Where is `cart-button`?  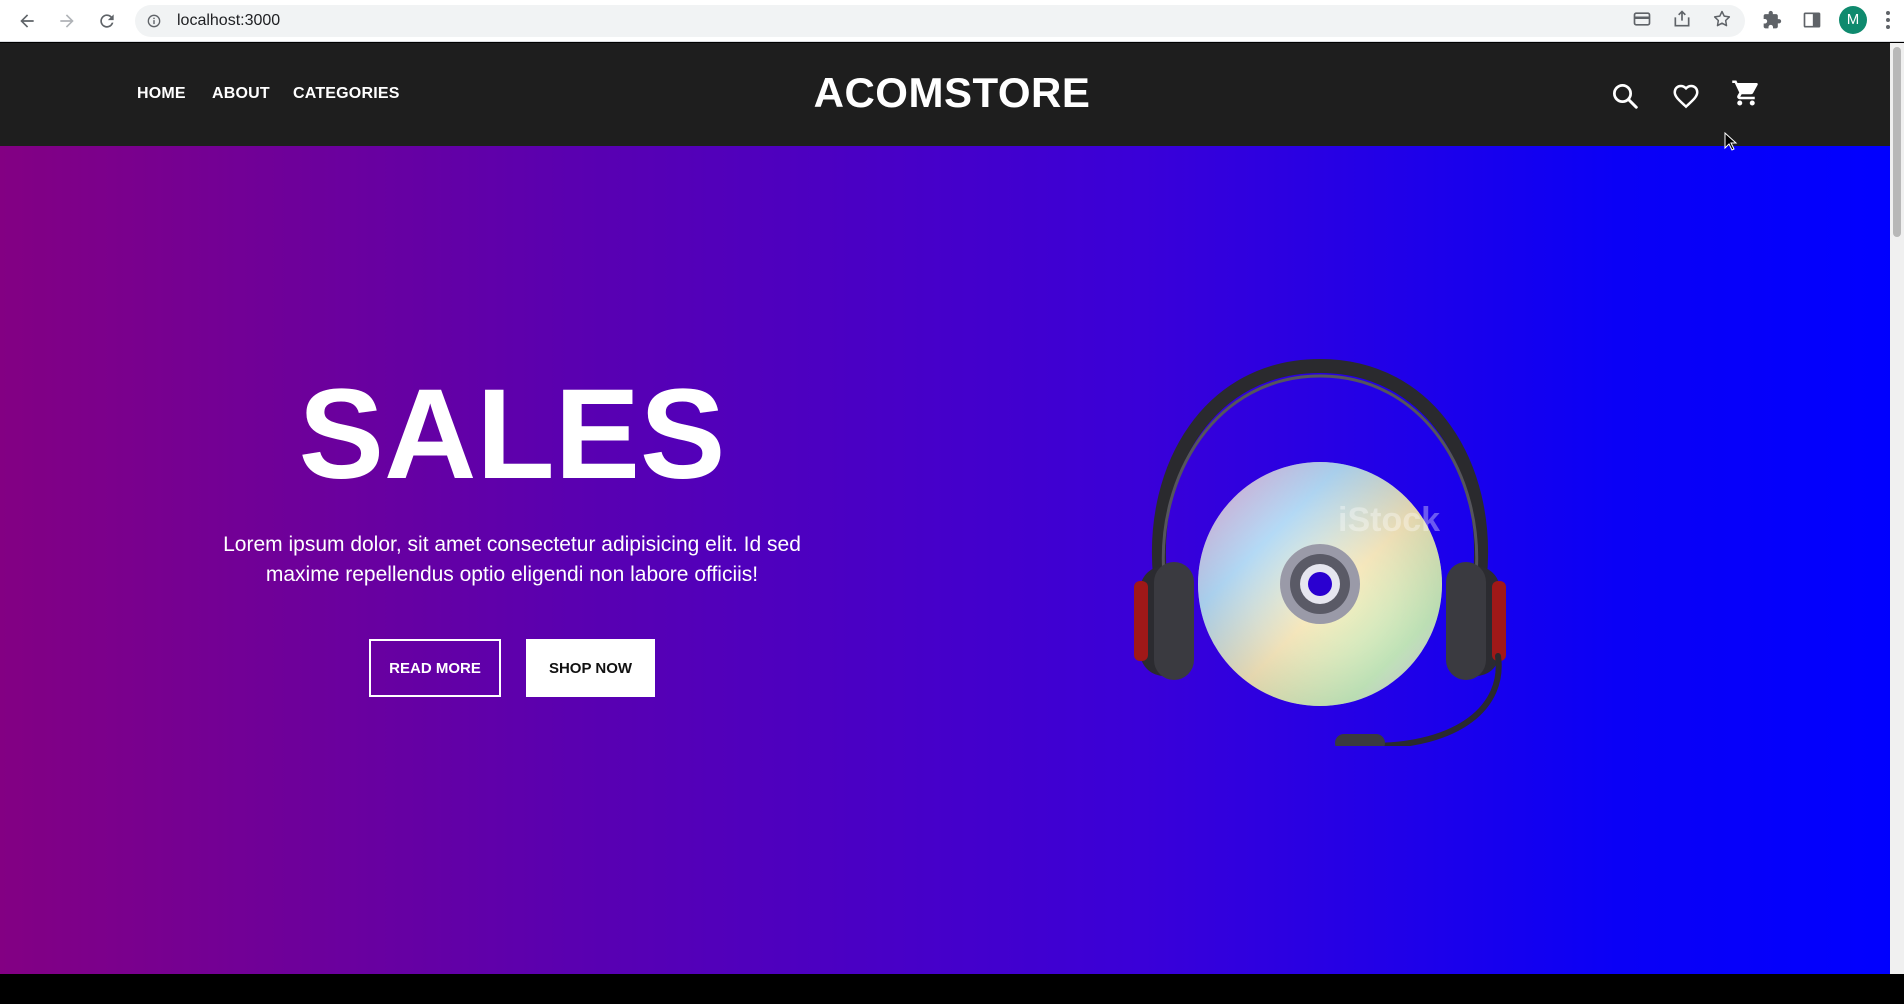
cart-button is located at coordinates (1746, 93).